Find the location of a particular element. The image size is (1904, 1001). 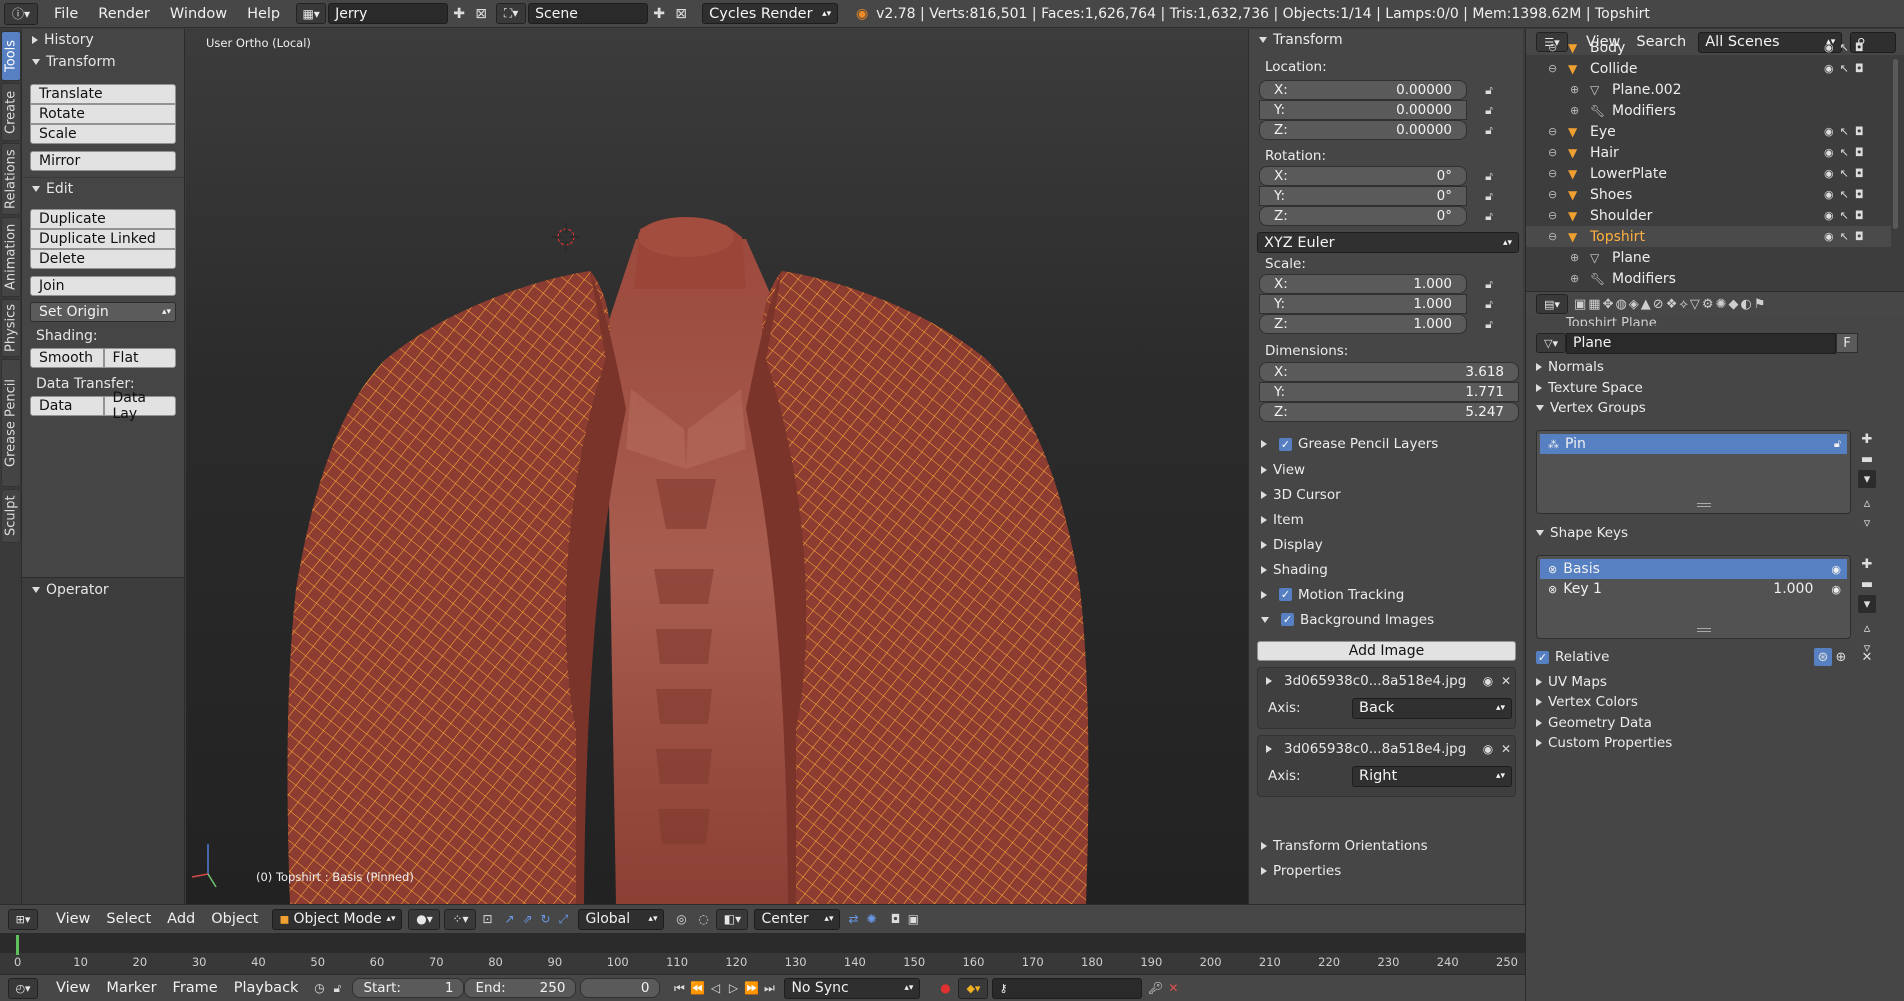

scale-manipulator-icon: ⤢ is located at coordinates (563, 919).